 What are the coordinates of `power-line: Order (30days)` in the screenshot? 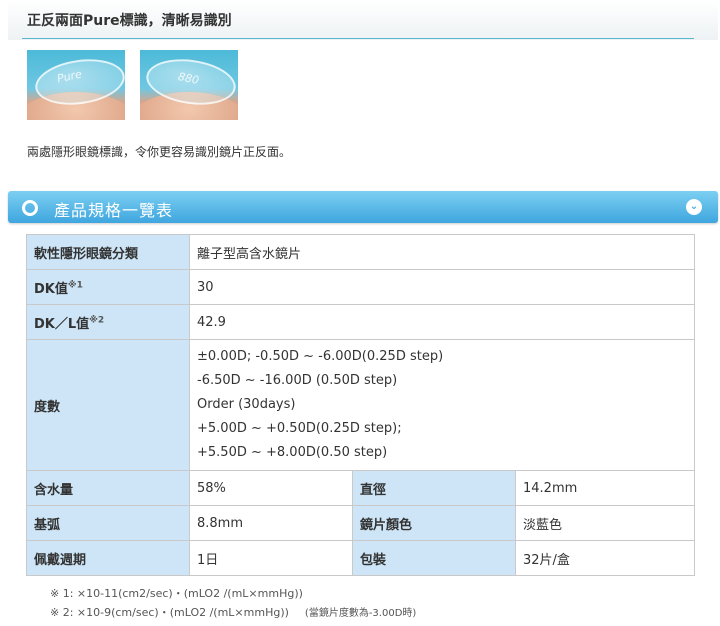 It's located at (246, 404).